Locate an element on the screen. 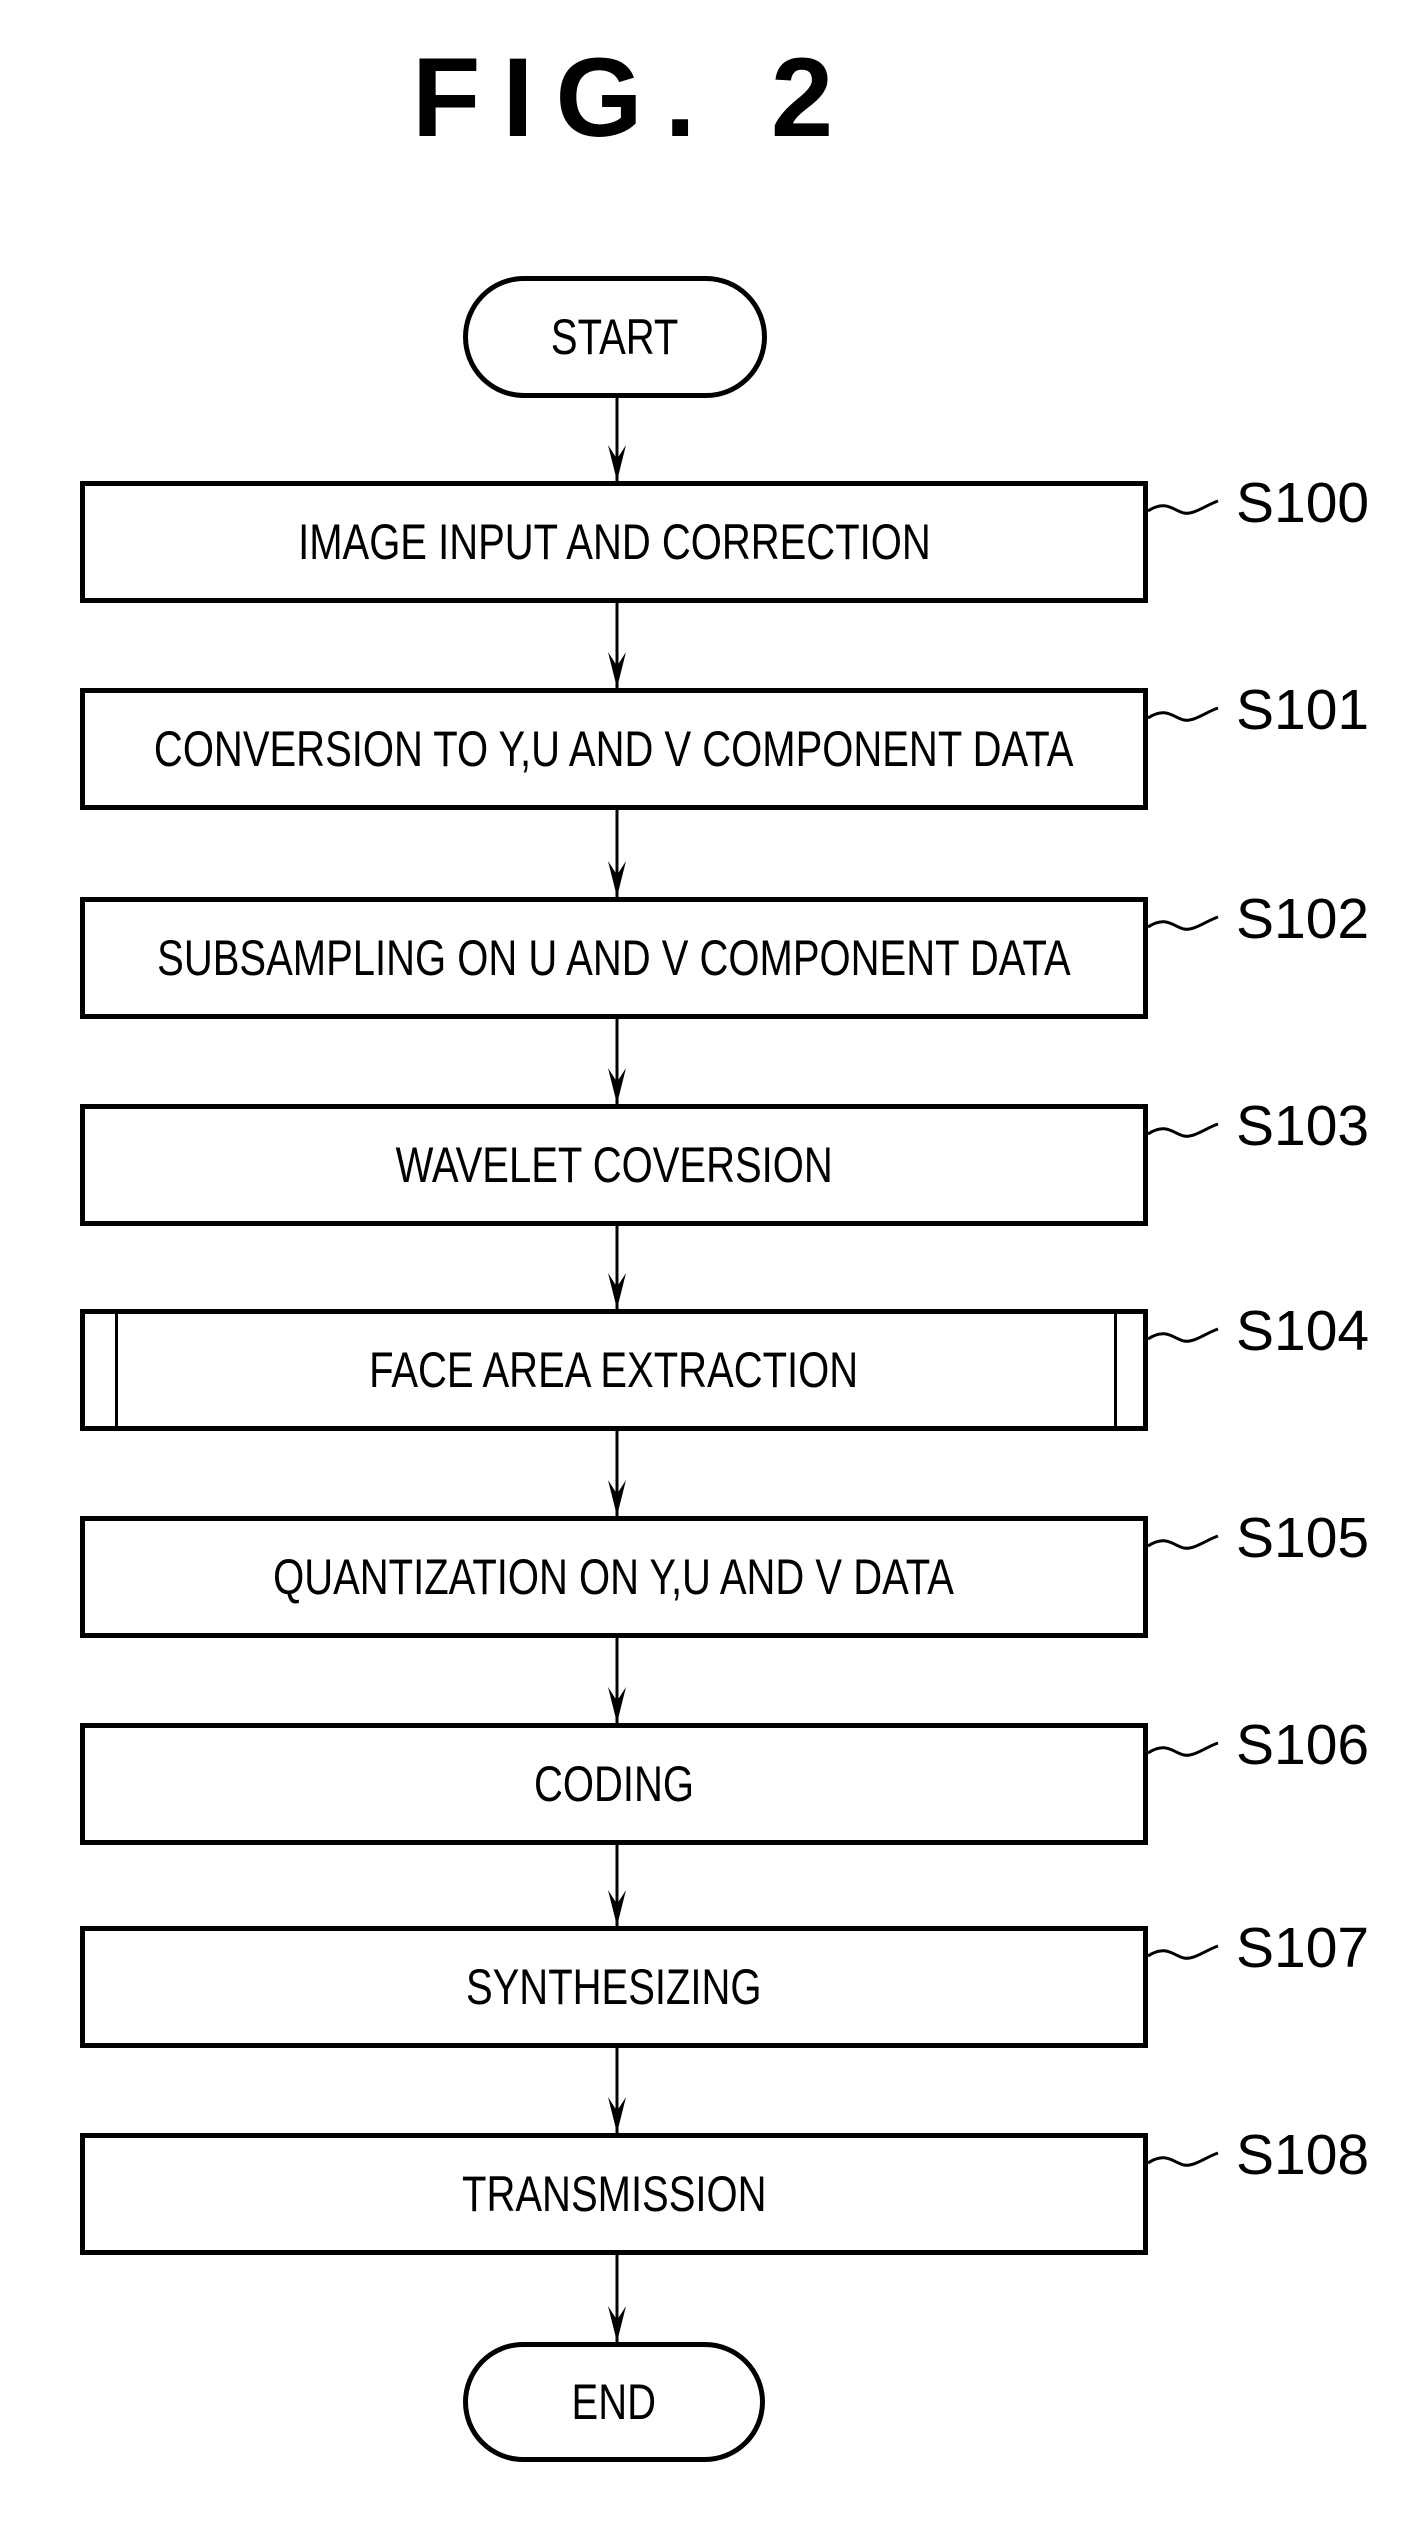 This screenshot has height=2548, width=1425. step-text: SUBSAMPLING ON U AND V COMPONENT DATA is located at coordinates (614, 958).